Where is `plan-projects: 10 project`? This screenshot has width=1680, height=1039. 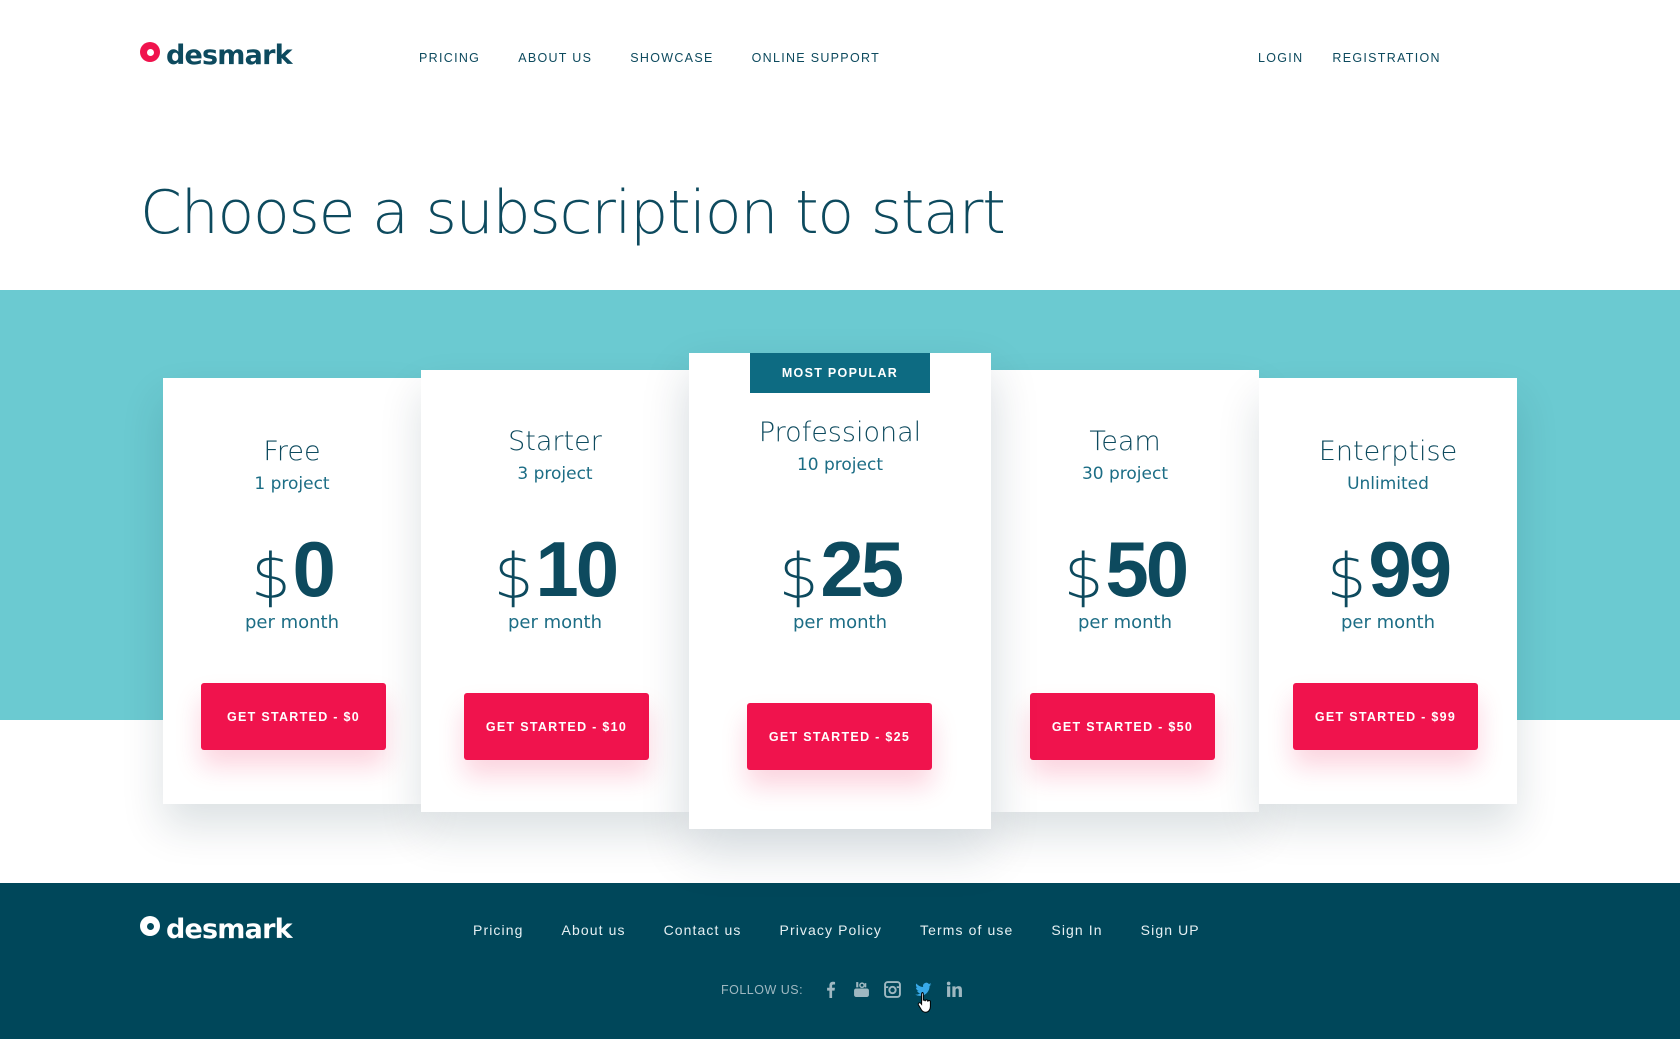 plan-projects: 10 project is located at coordinates (840, 465).